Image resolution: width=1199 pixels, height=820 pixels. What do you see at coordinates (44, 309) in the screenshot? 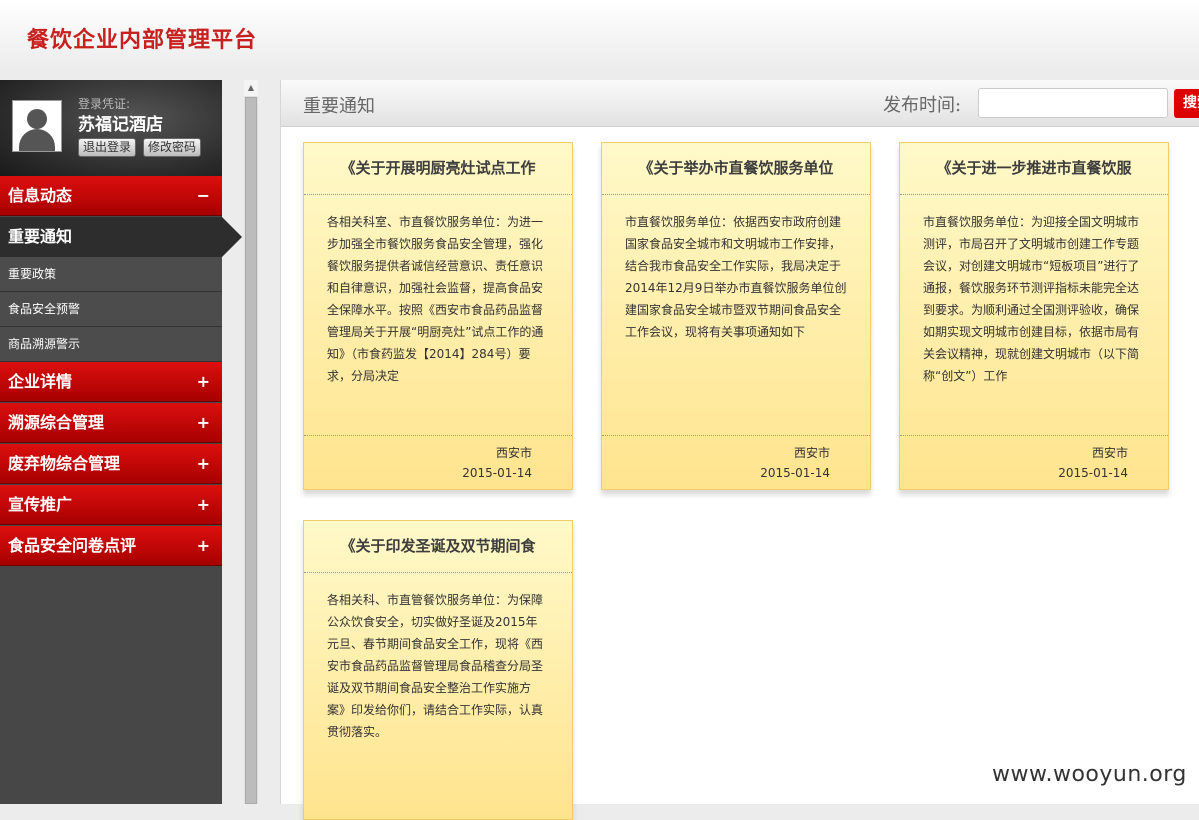
I see `sidebar-item-label: 食品安全预警` at bounding box center [44, 309].